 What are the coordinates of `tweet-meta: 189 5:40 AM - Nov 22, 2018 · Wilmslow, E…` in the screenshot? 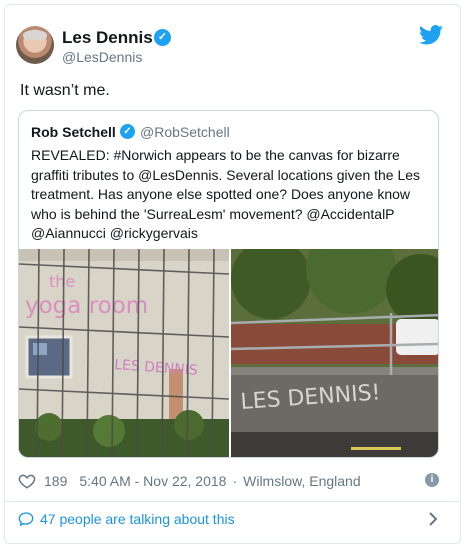 It's located at (189, 481).